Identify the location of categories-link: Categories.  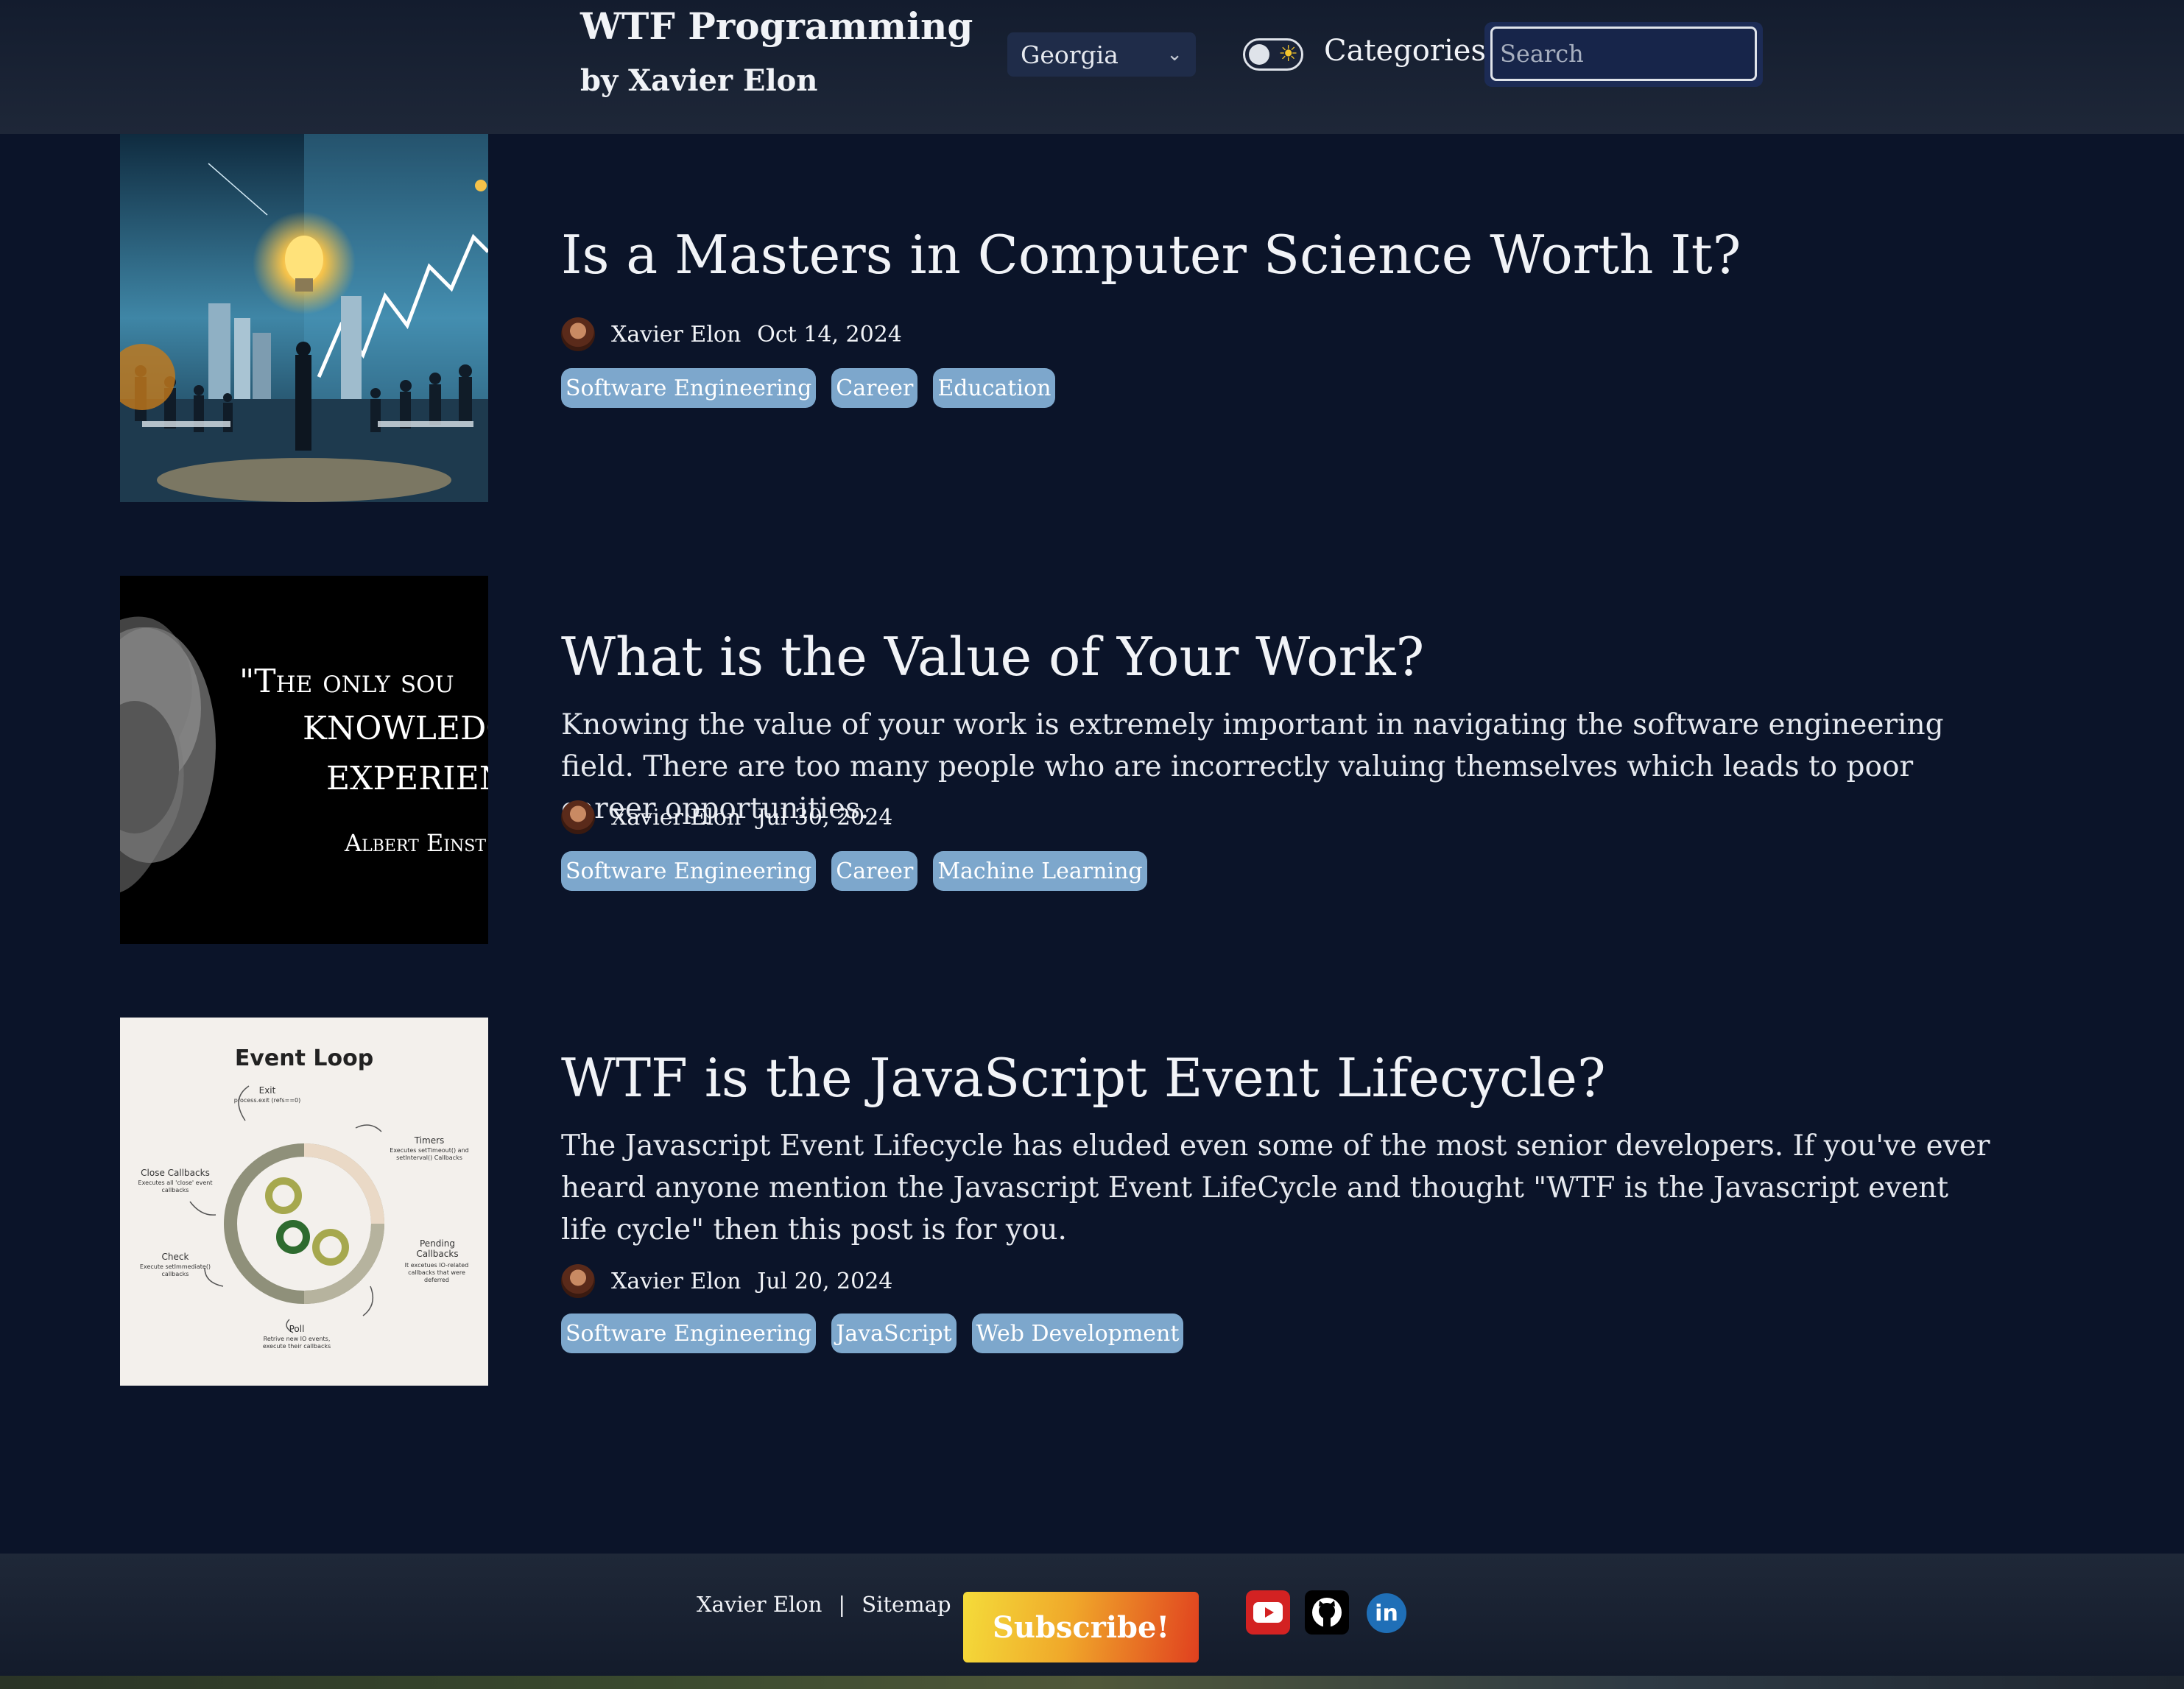
(1405, 51).